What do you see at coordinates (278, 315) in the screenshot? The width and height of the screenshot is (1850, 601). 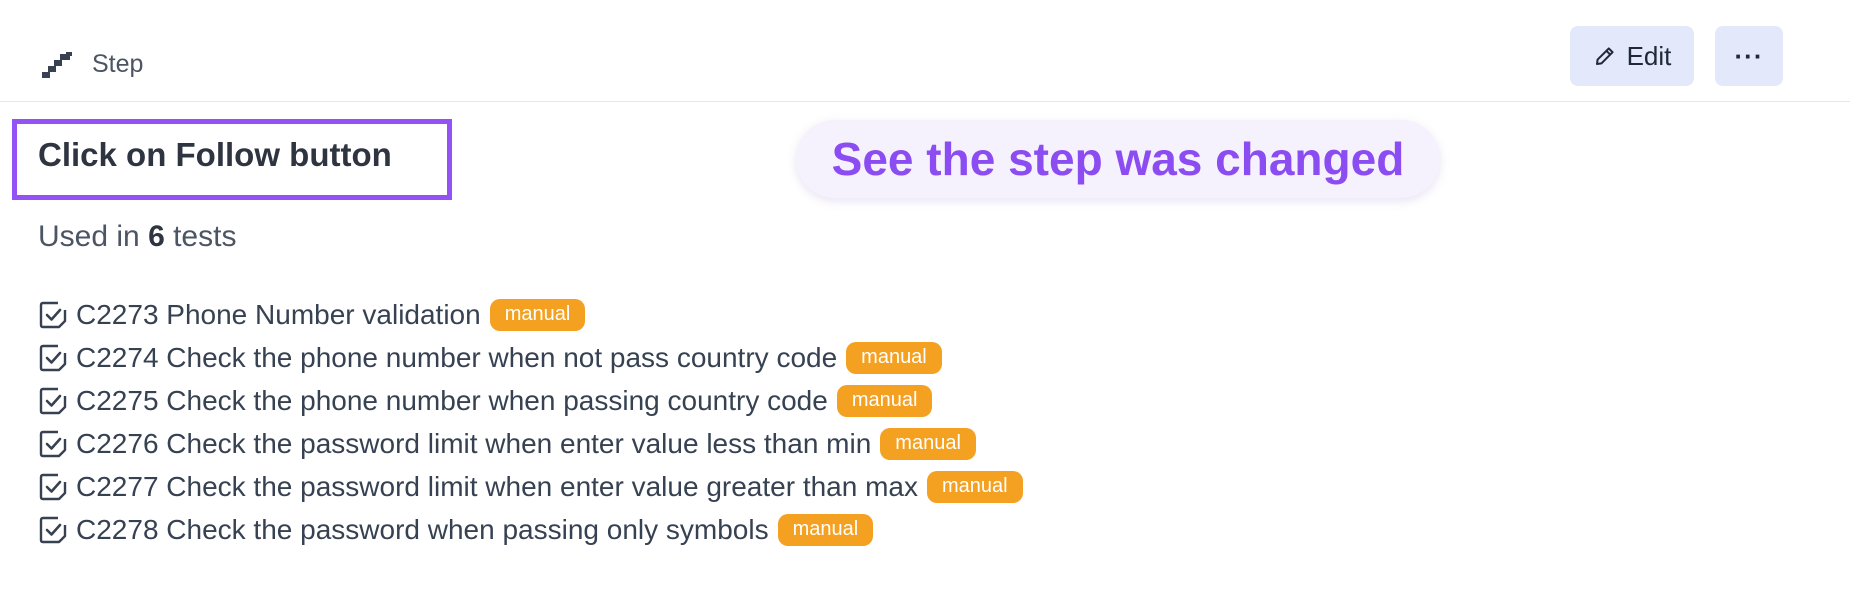 I see `test-link: C2273 Phone Number validation` at bounding box center [278, 315].